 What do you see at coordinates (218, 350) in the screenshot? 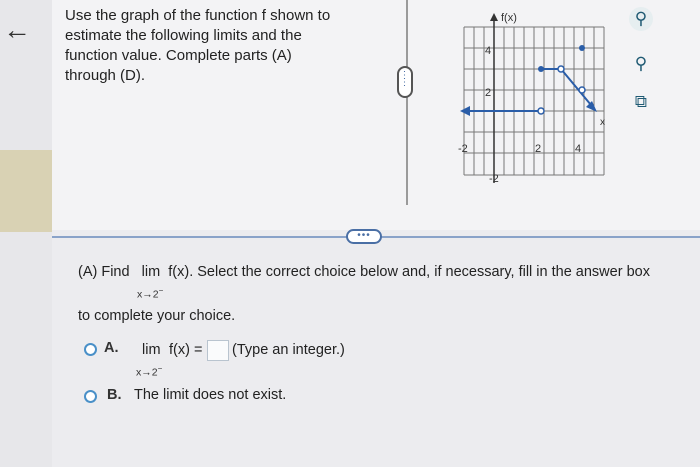
I see `answer-input` at bounding box center [218, 350].